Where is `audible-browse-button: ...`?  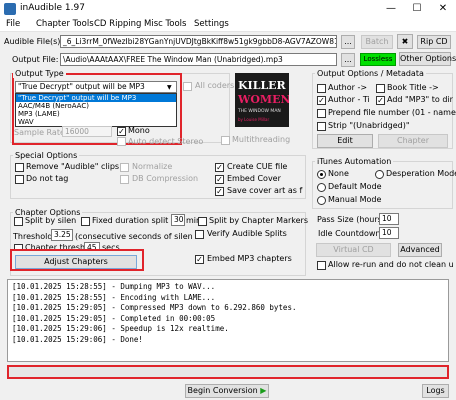
audible-browse-button: ... is located at coordinates (348, 42).